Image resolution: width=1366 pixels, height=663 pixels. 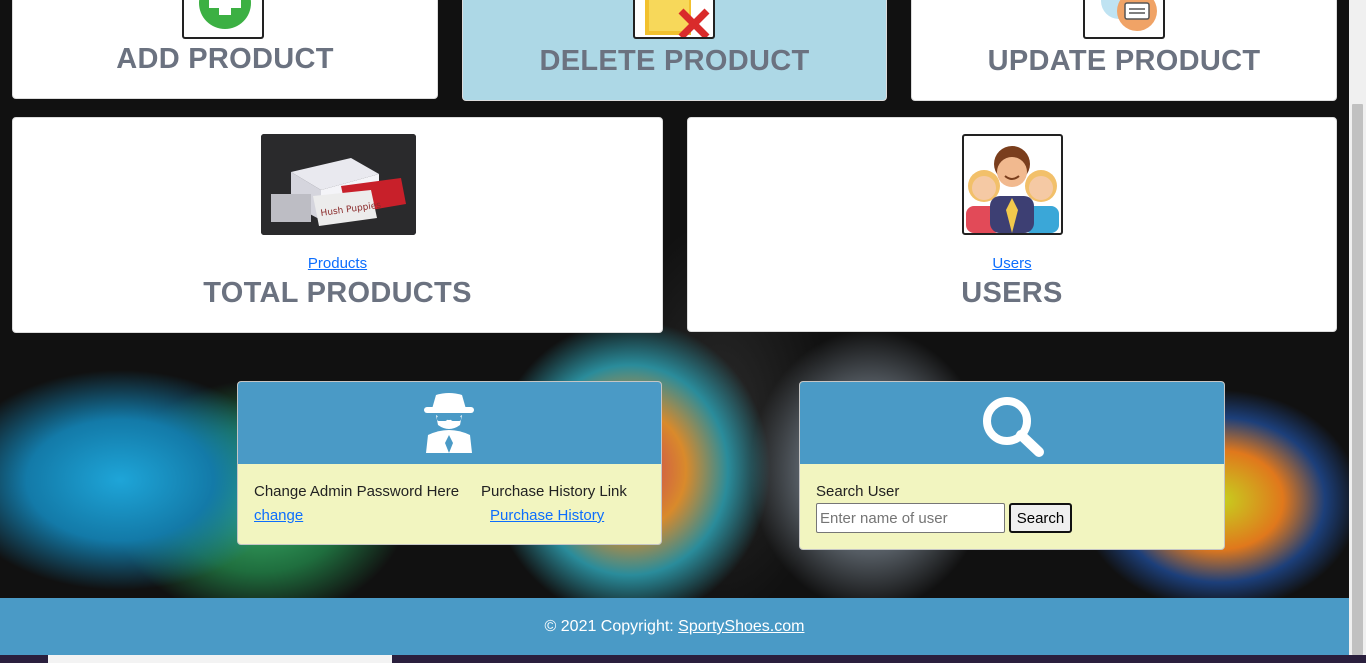 I want to click on search-button: Search, so click(x=1040, y=518).